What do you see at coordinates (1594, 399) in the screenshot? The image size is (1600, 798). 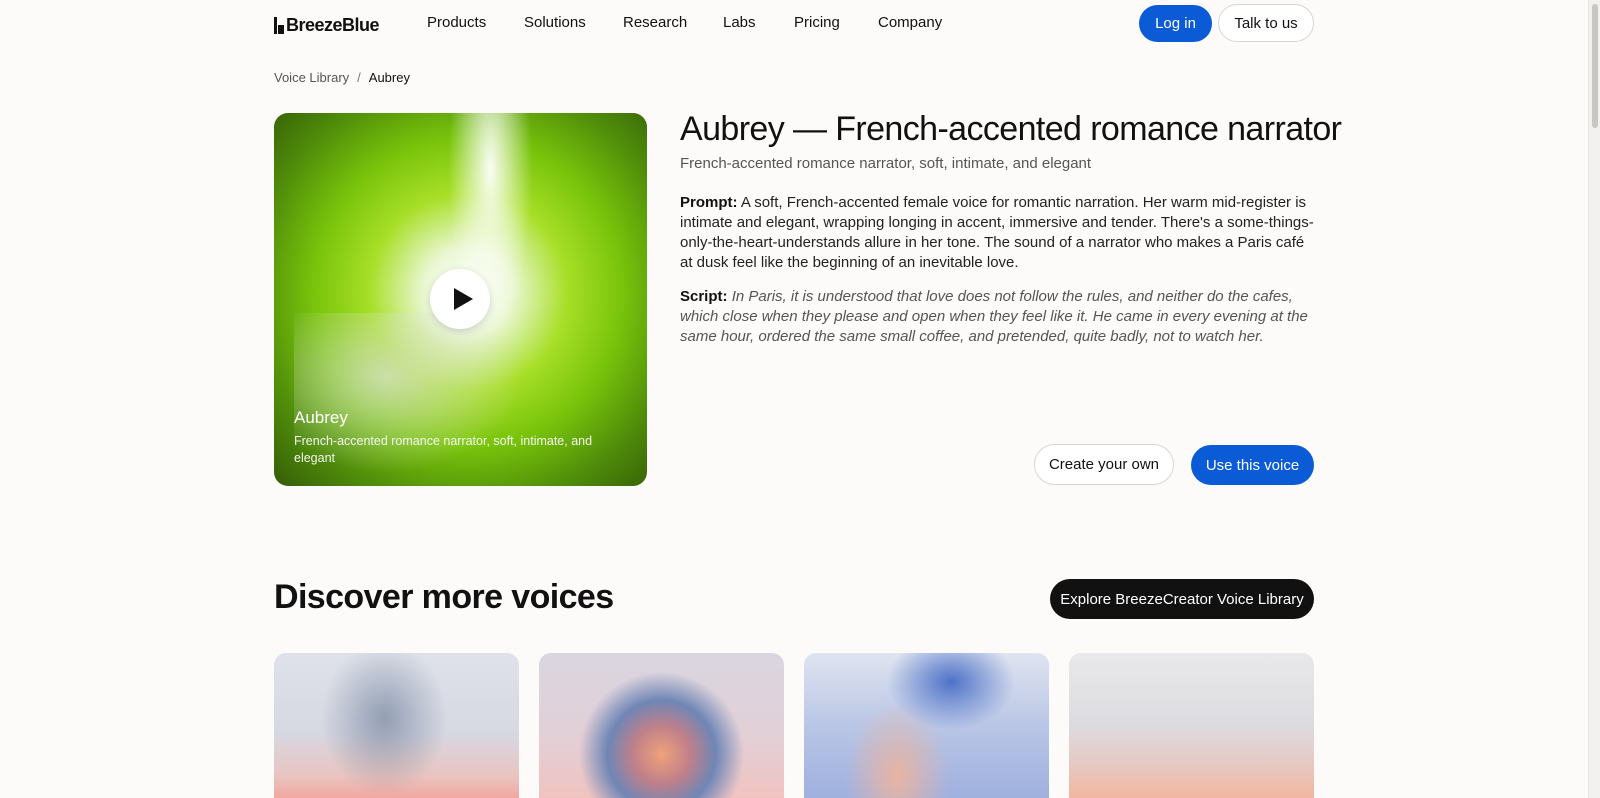 I see `scrollbar` at bounding box center [1594, 399].